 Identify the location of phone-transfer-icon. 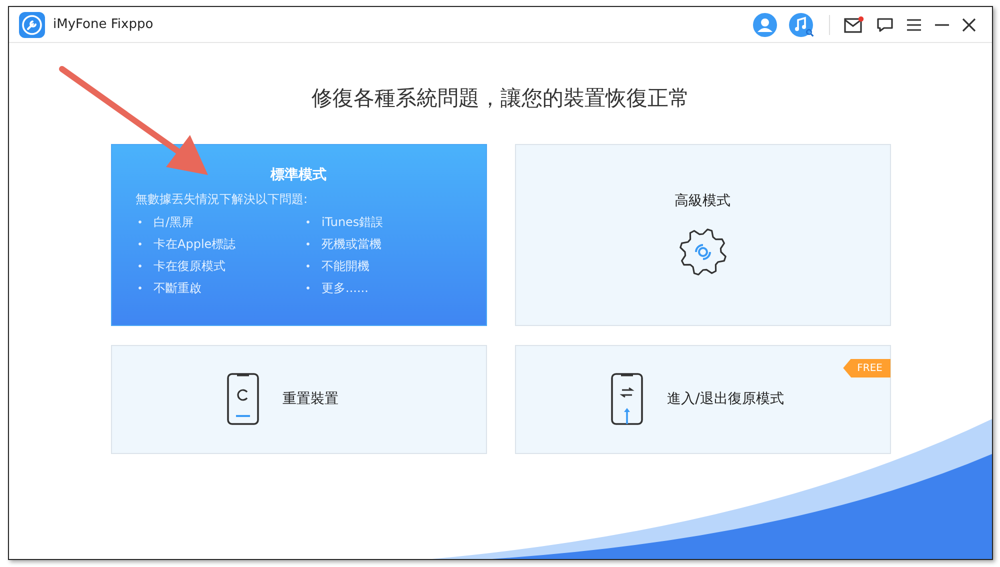
(627, 399).